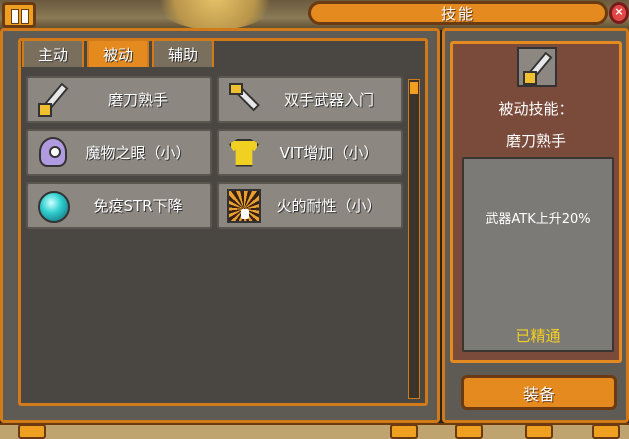 The width and height of the screenshot is (629, 439). What do you see at coordinates (138, 206) in the screenshot?
I see `skill-name: 免疫STR下降` at bounding box center [138, 206].